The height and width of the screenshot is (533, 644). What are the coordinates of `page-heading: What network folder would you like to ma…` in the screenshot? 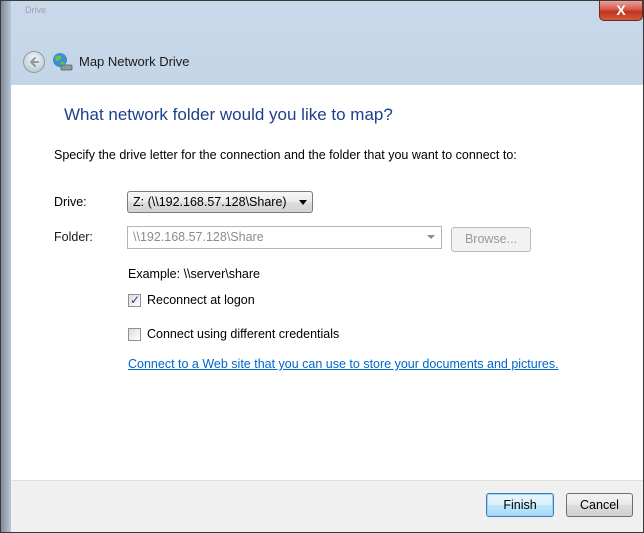 It's located at (228, 114).